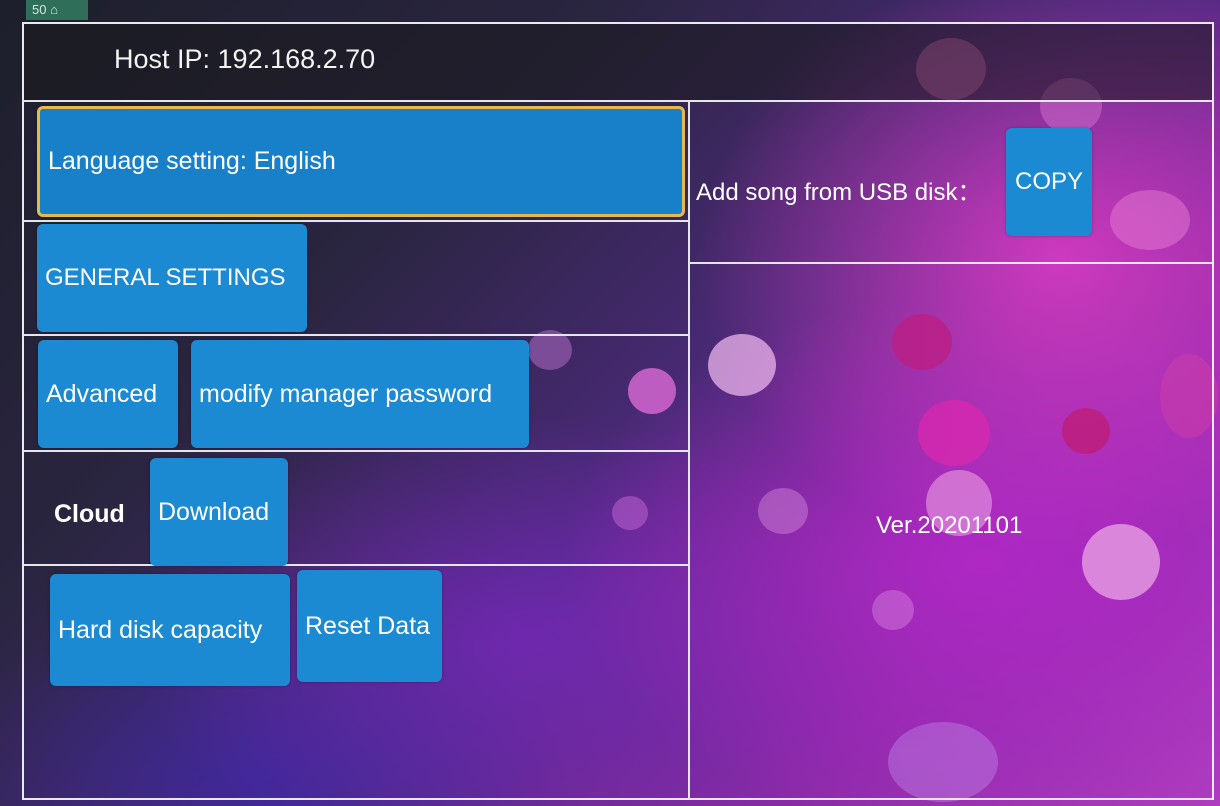 This screenshot has height=806, width=1220. I want to click on language-setting-button: Language setting: English, so click(361, 161).